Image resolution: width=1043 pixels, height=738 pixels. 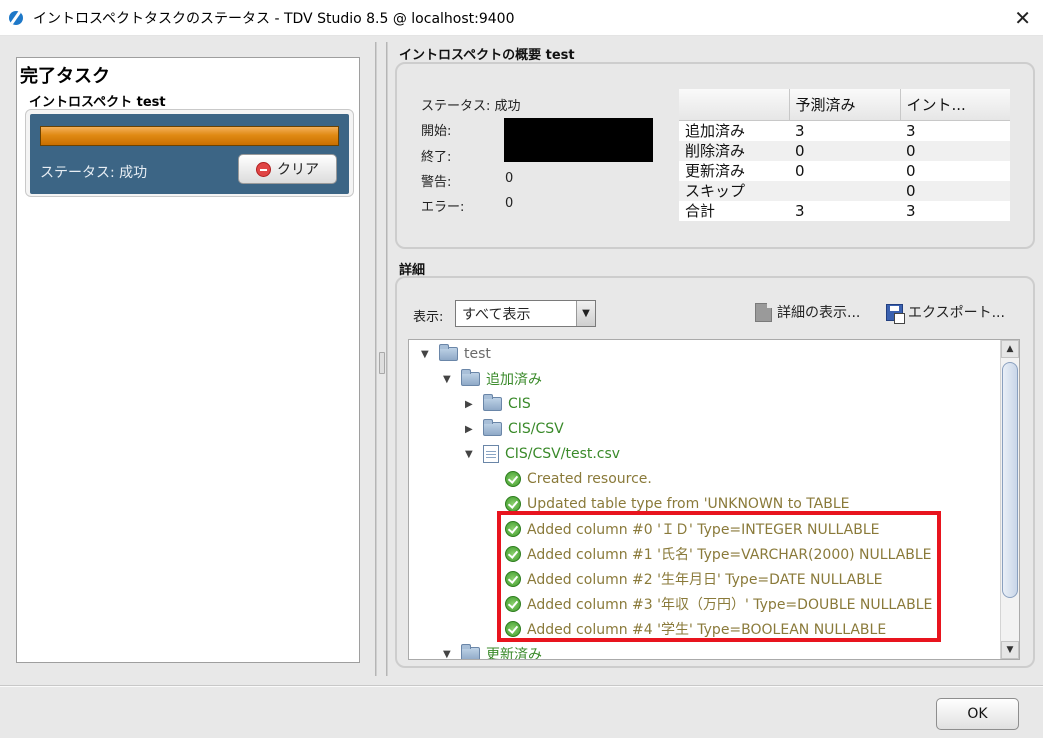 What do you see at coordinates (536, 429) in the screenshot?
I see `tree-item-label: CIS/CSV` at bounding box center [536, 429].